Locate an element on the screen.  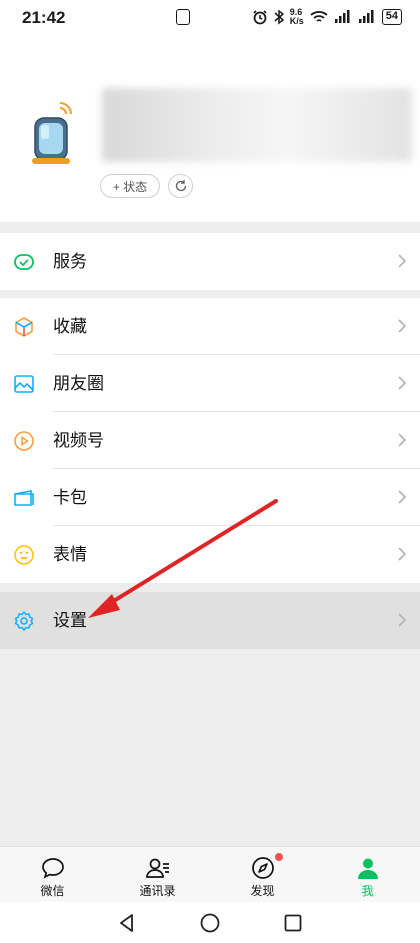
alarm-icon is located at coordinates (260, 17).